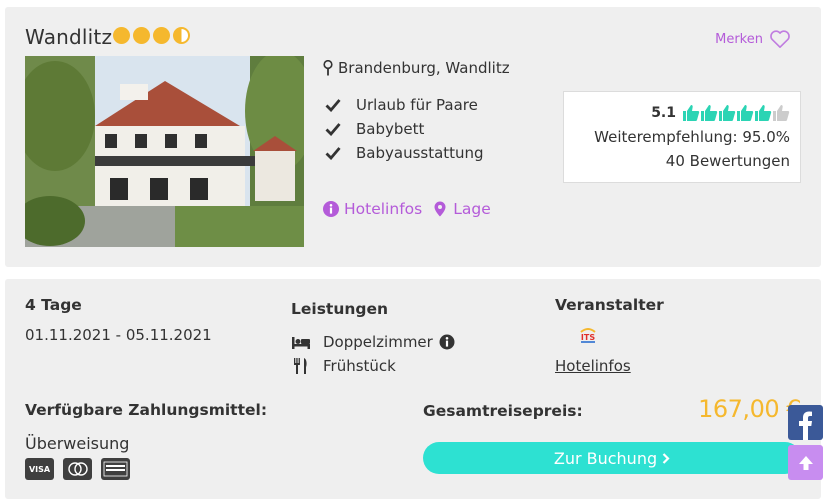 This screenshot has width=828, height=499. Describe the element at coordinates (739, 39) in the screenshot. I see `merken-label: Merken` at that location.